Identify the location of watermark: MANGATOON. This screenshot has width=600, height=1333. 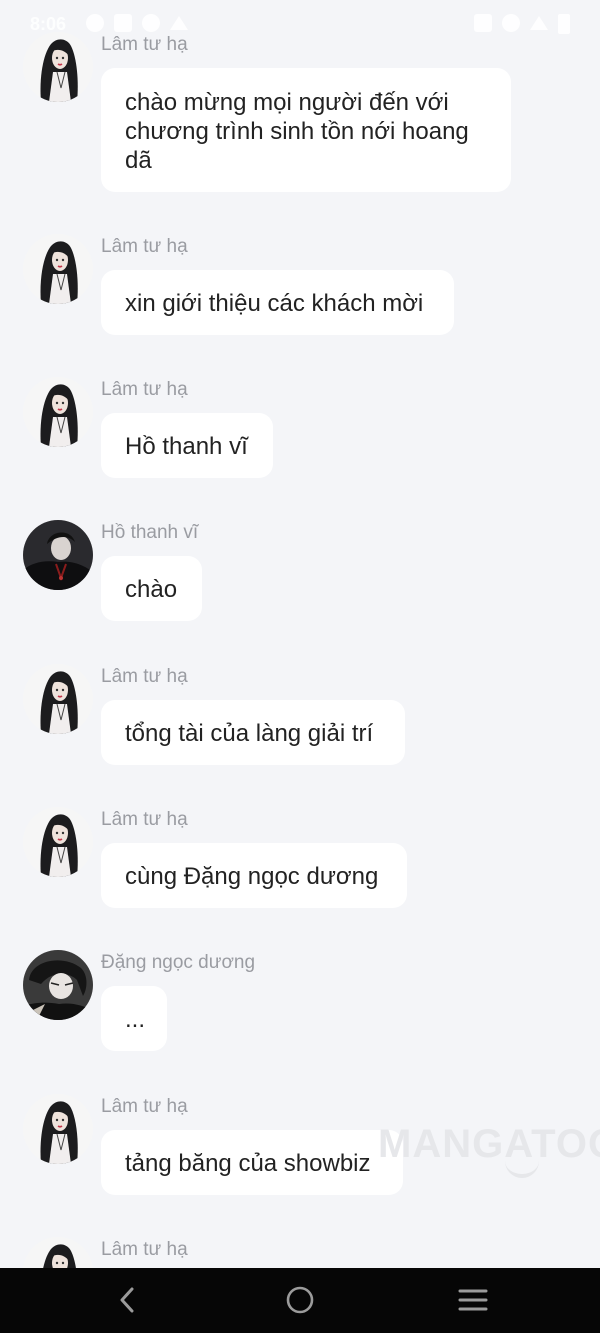
(489, 1144).